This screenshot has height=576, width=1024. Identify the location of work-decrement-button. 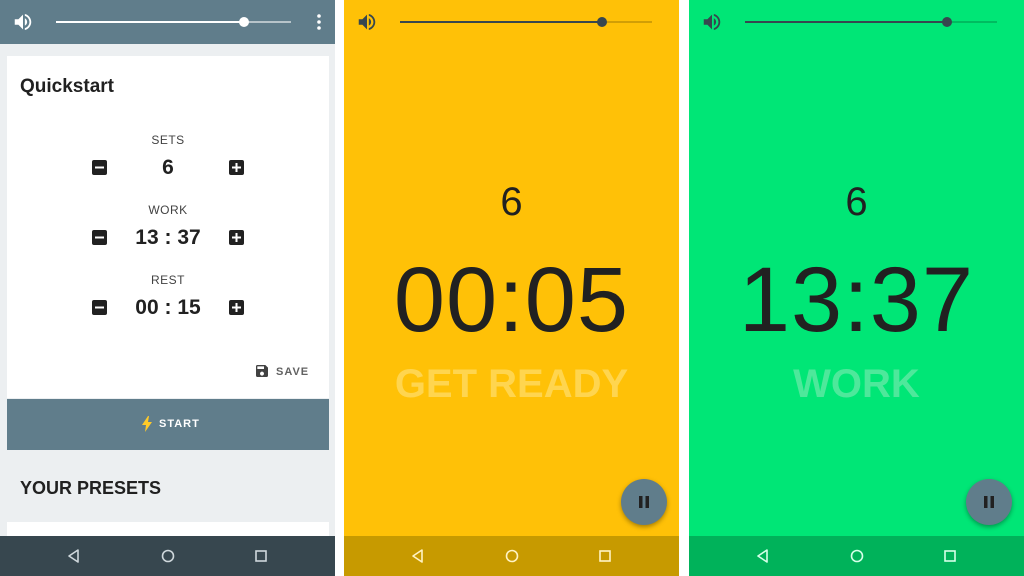
(99, 237).